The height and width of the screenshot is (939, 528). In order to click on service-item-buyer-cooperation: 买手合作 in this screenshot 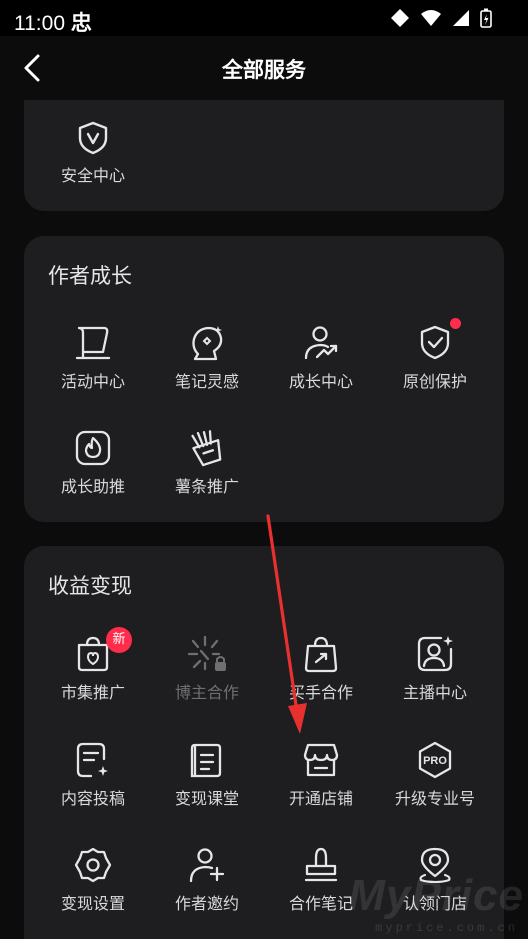, I will do `click(321, 675)`.